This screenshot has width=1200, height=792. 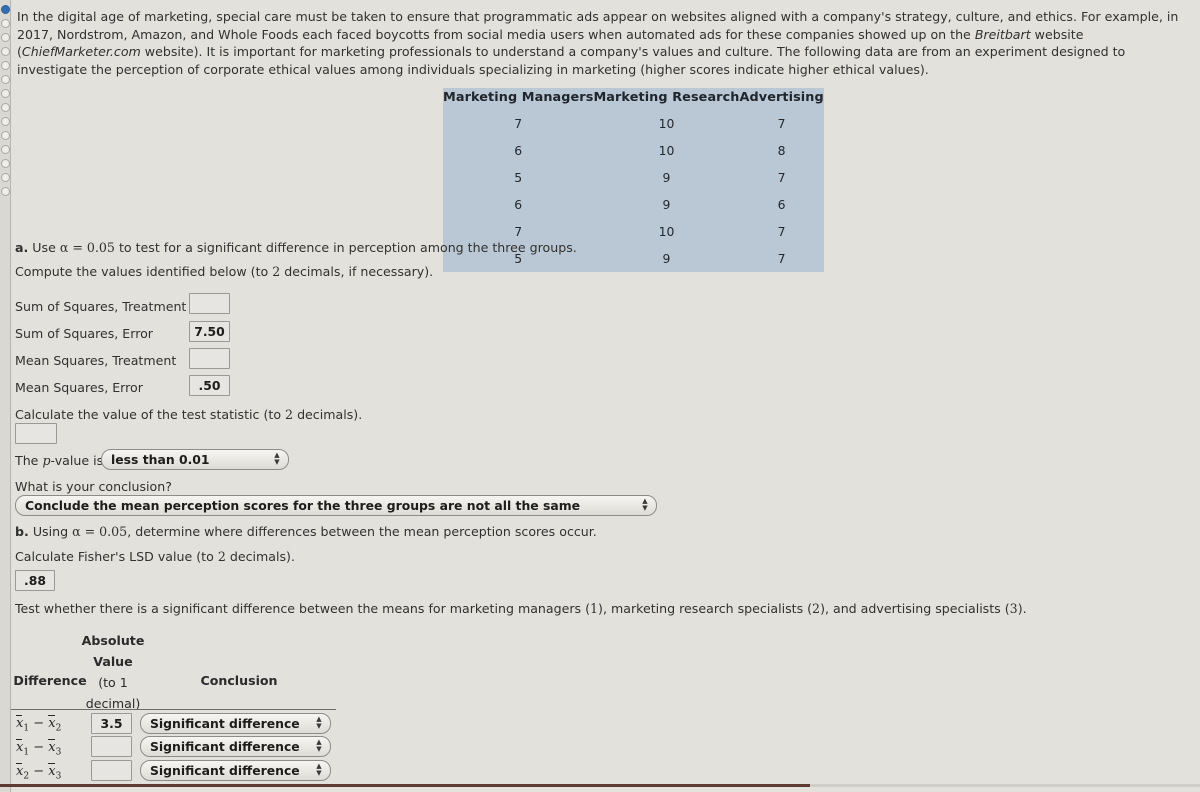 I want to click on cell-mr-4: 9, so click(x=666, y=204).